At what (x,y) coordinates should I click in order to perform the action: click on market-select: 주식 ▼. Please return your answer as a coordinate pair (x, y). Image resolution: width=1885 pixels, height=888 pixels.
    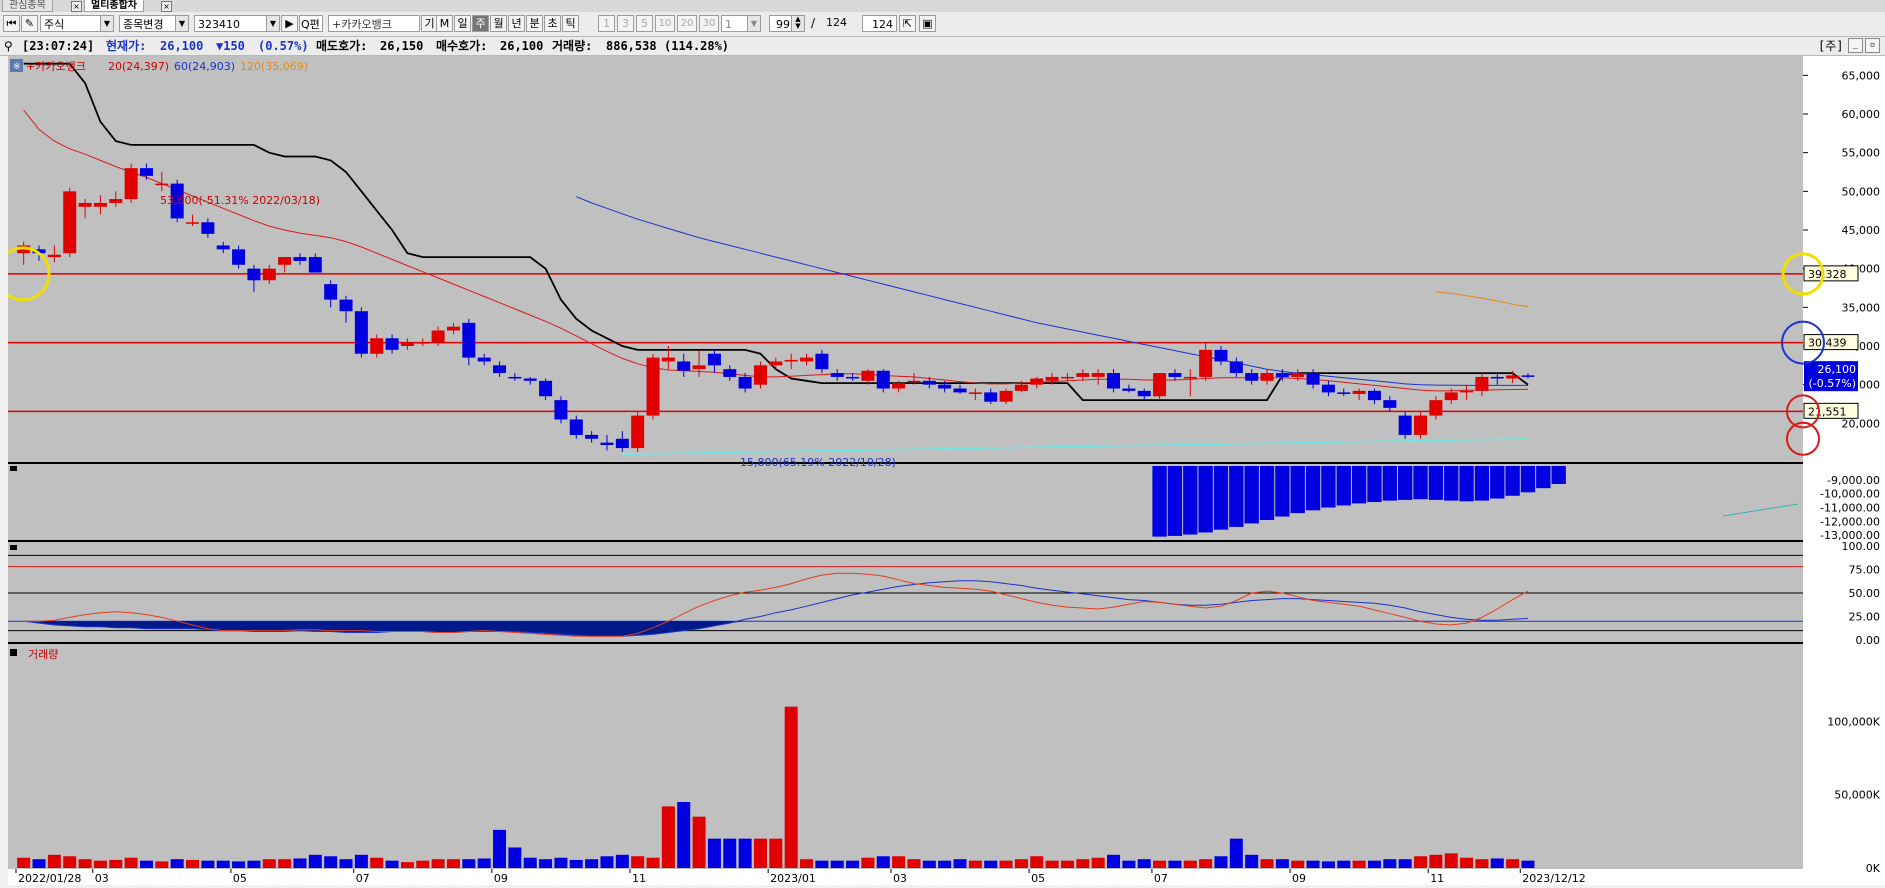
    Looking at the image, I should click on (77, 23).